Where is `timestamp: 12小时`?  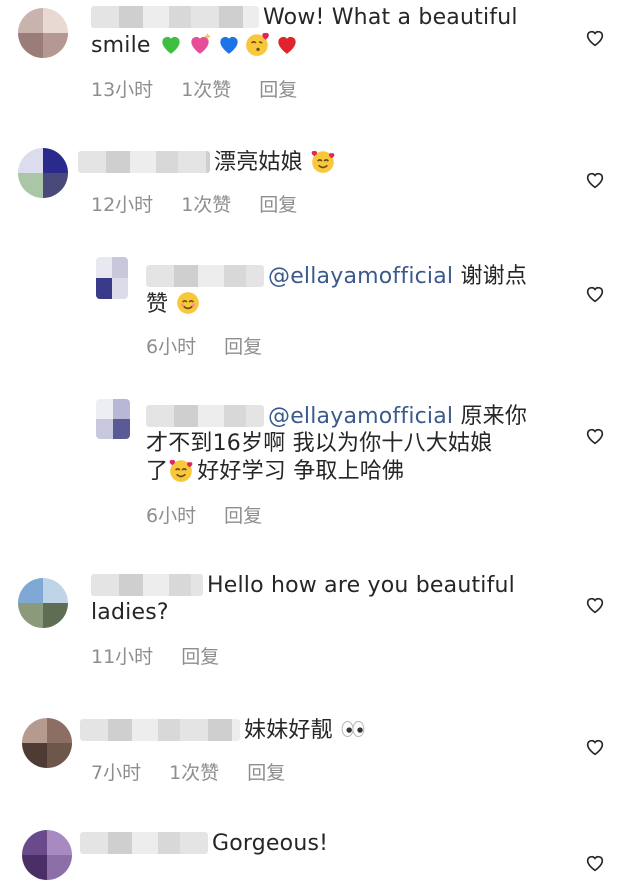
timestamp: 12小时 is located at coordinates (122, 205).